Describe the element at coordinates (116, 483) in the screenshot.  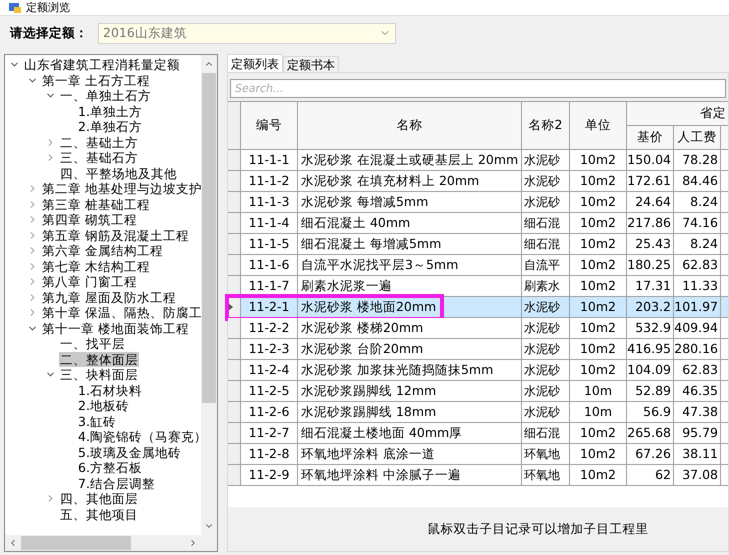
I see `tree-item: 7.结合层调整` at that location.